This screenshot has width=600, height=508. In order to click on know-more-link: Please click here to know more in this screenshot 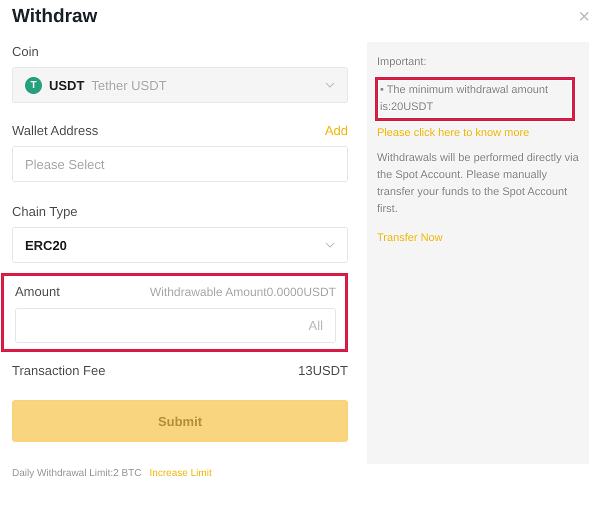, I will do `click(453, 133)`.